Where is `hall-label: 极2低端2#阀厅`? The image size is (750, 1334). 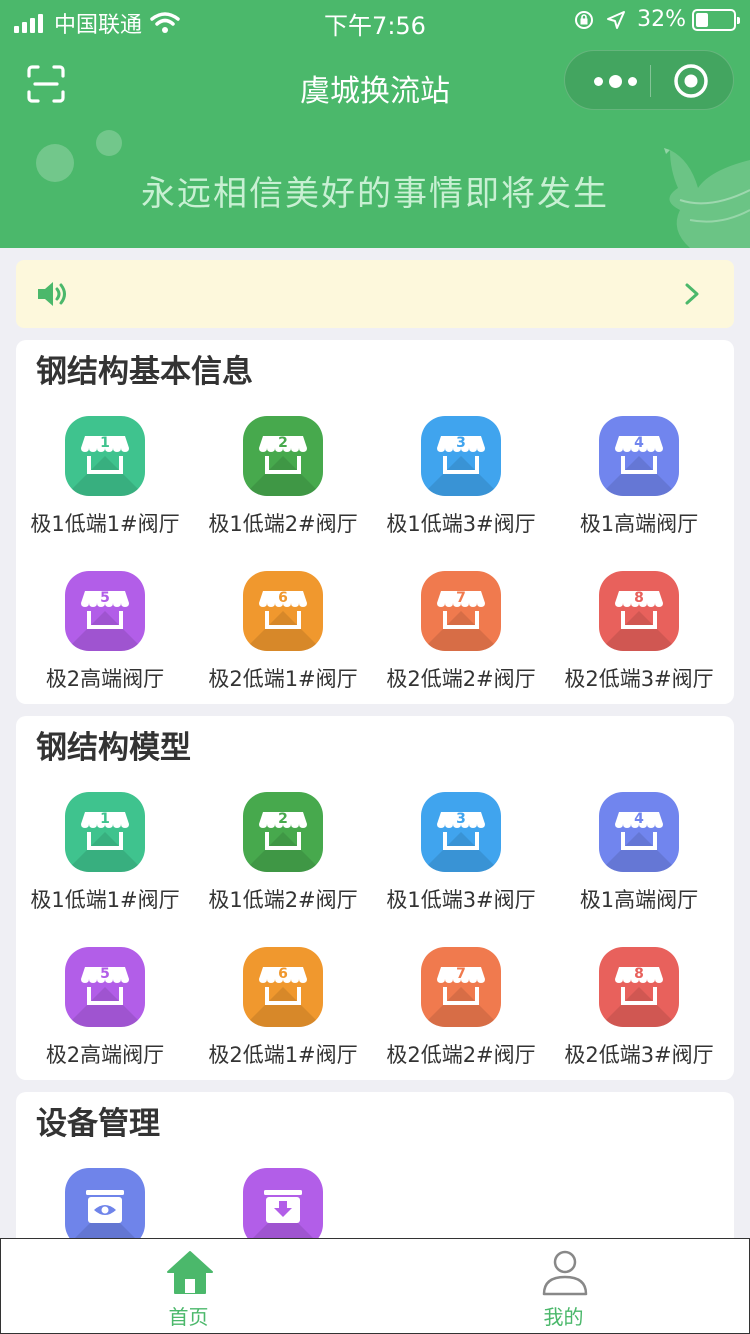
hall-label: 极2低端2#阀厅 is located at coordinates (461, 679).